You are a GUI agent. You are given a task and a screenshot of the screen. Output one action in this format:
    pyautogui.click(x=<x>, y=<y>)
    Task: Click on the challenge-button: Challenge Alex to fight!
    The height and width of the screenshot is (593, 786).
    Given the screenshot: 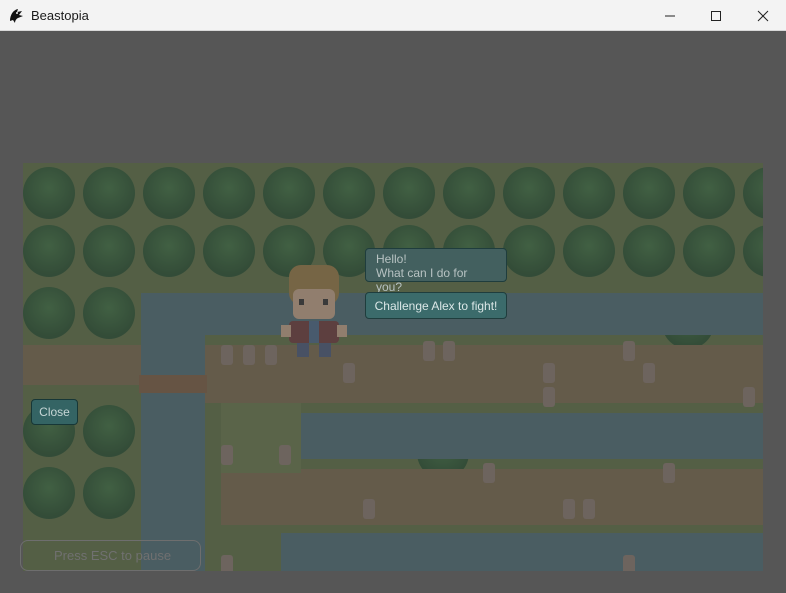 What is the action you would take?
    pyautogui.click(x=436, y=305)
    